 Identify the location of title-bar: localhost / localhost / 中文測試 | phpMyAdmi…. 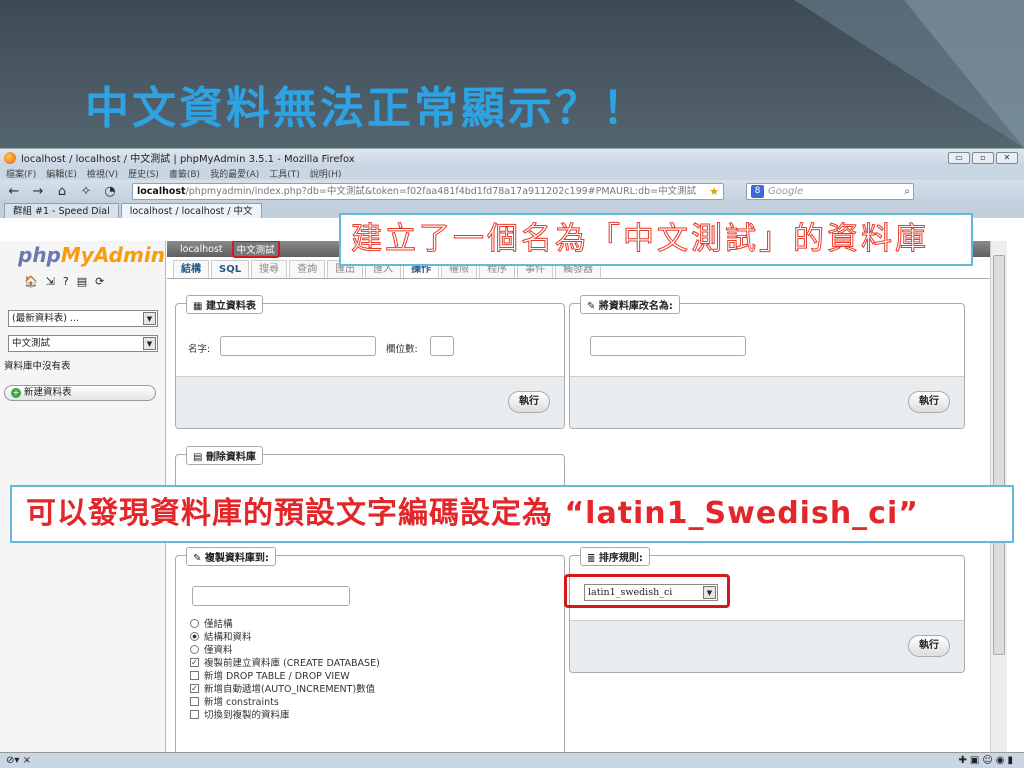
(512, 157).